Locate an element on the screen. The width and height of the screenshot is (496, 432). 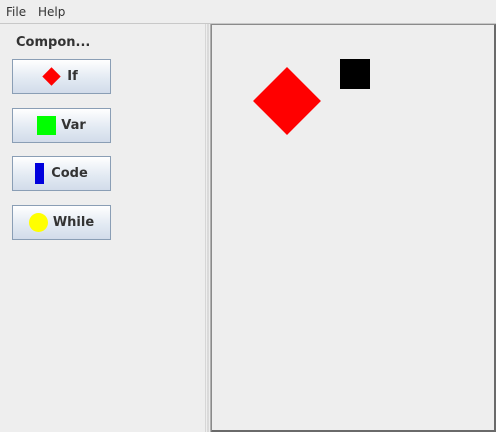
var-button-label: Var is located at coordinates (73, 125).